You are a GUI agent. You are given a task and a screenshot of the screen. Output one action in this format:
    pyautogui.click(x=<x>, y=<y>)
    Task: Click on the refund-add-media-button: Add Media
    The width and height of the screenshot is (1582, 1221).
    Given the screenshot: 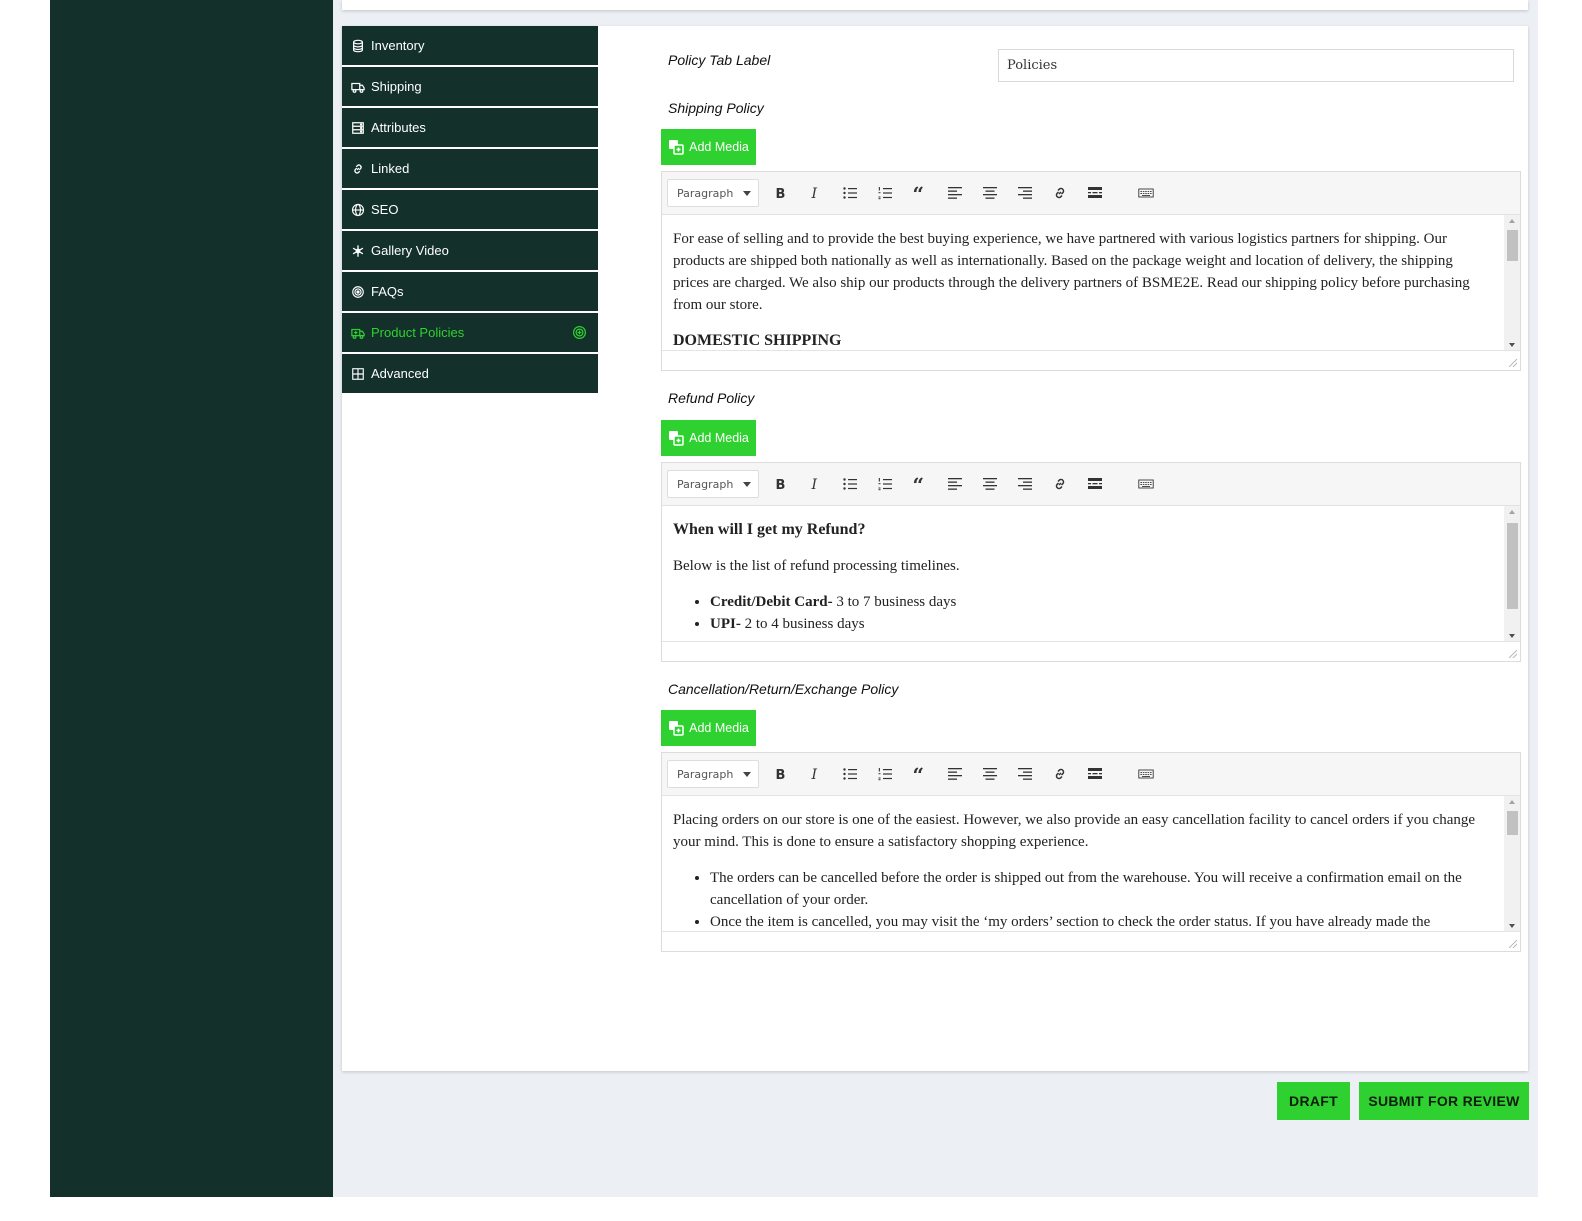 What is the action you would take?
    pyautogui.click(x=708, y=438)
    